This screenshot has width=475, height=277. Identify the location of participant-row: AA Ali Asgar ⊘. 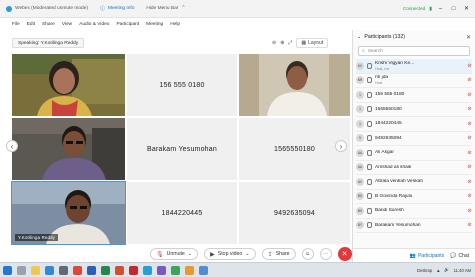
(414, 153).